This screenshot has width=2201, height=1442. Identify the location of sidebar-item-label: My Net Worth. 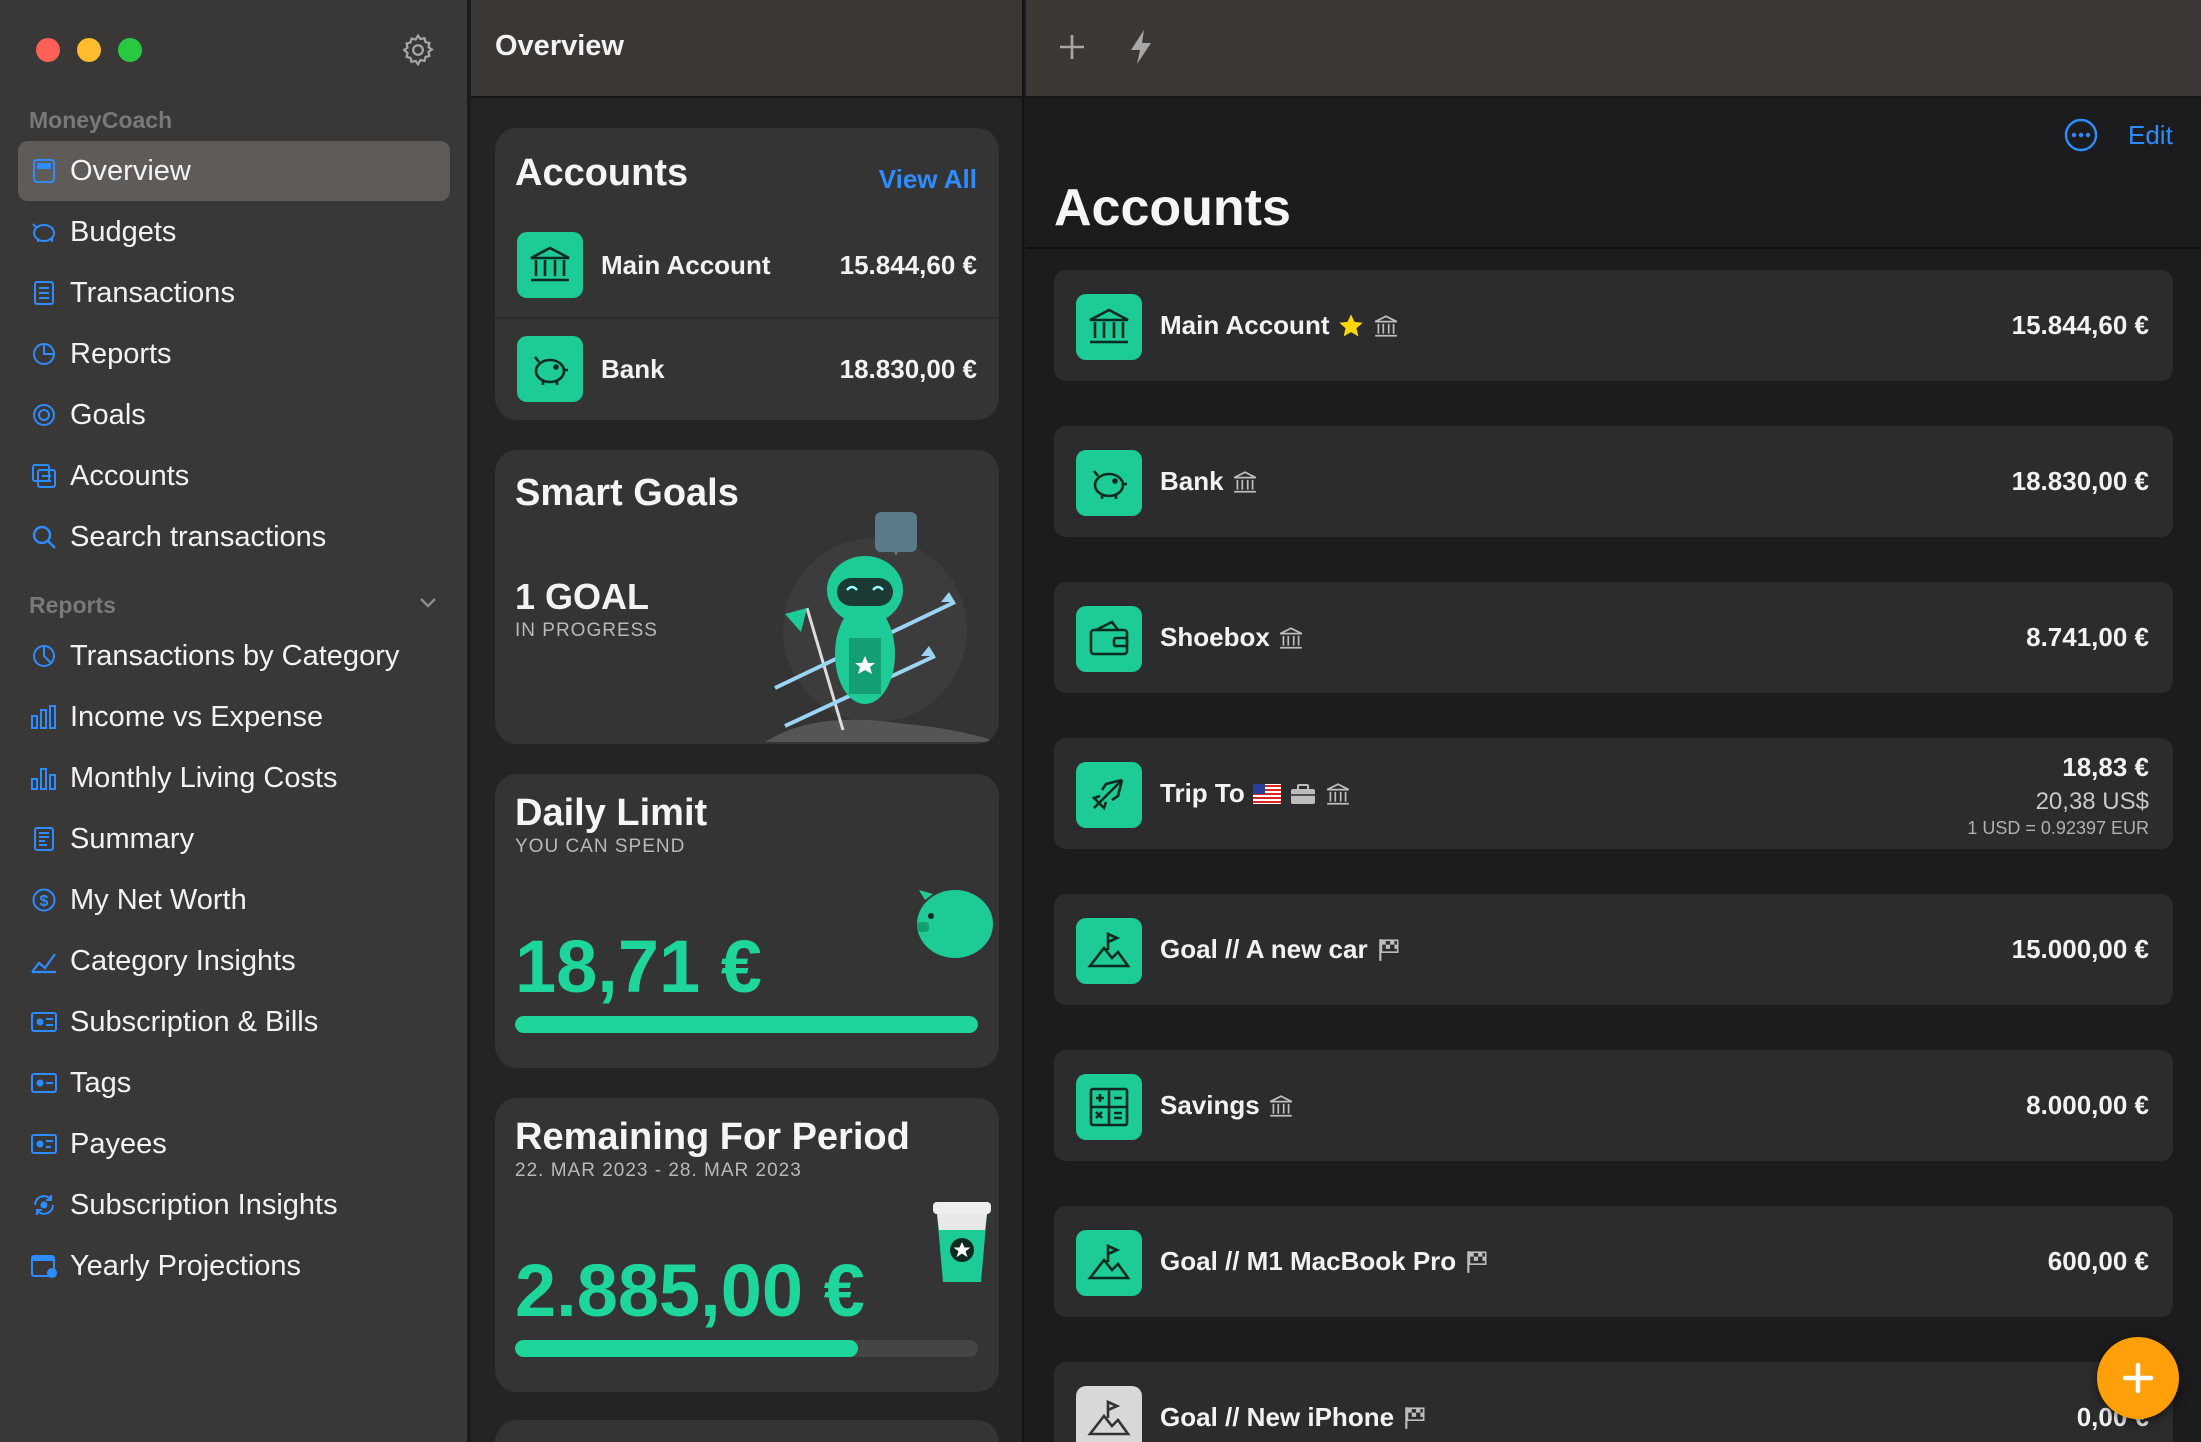
(158, 899).